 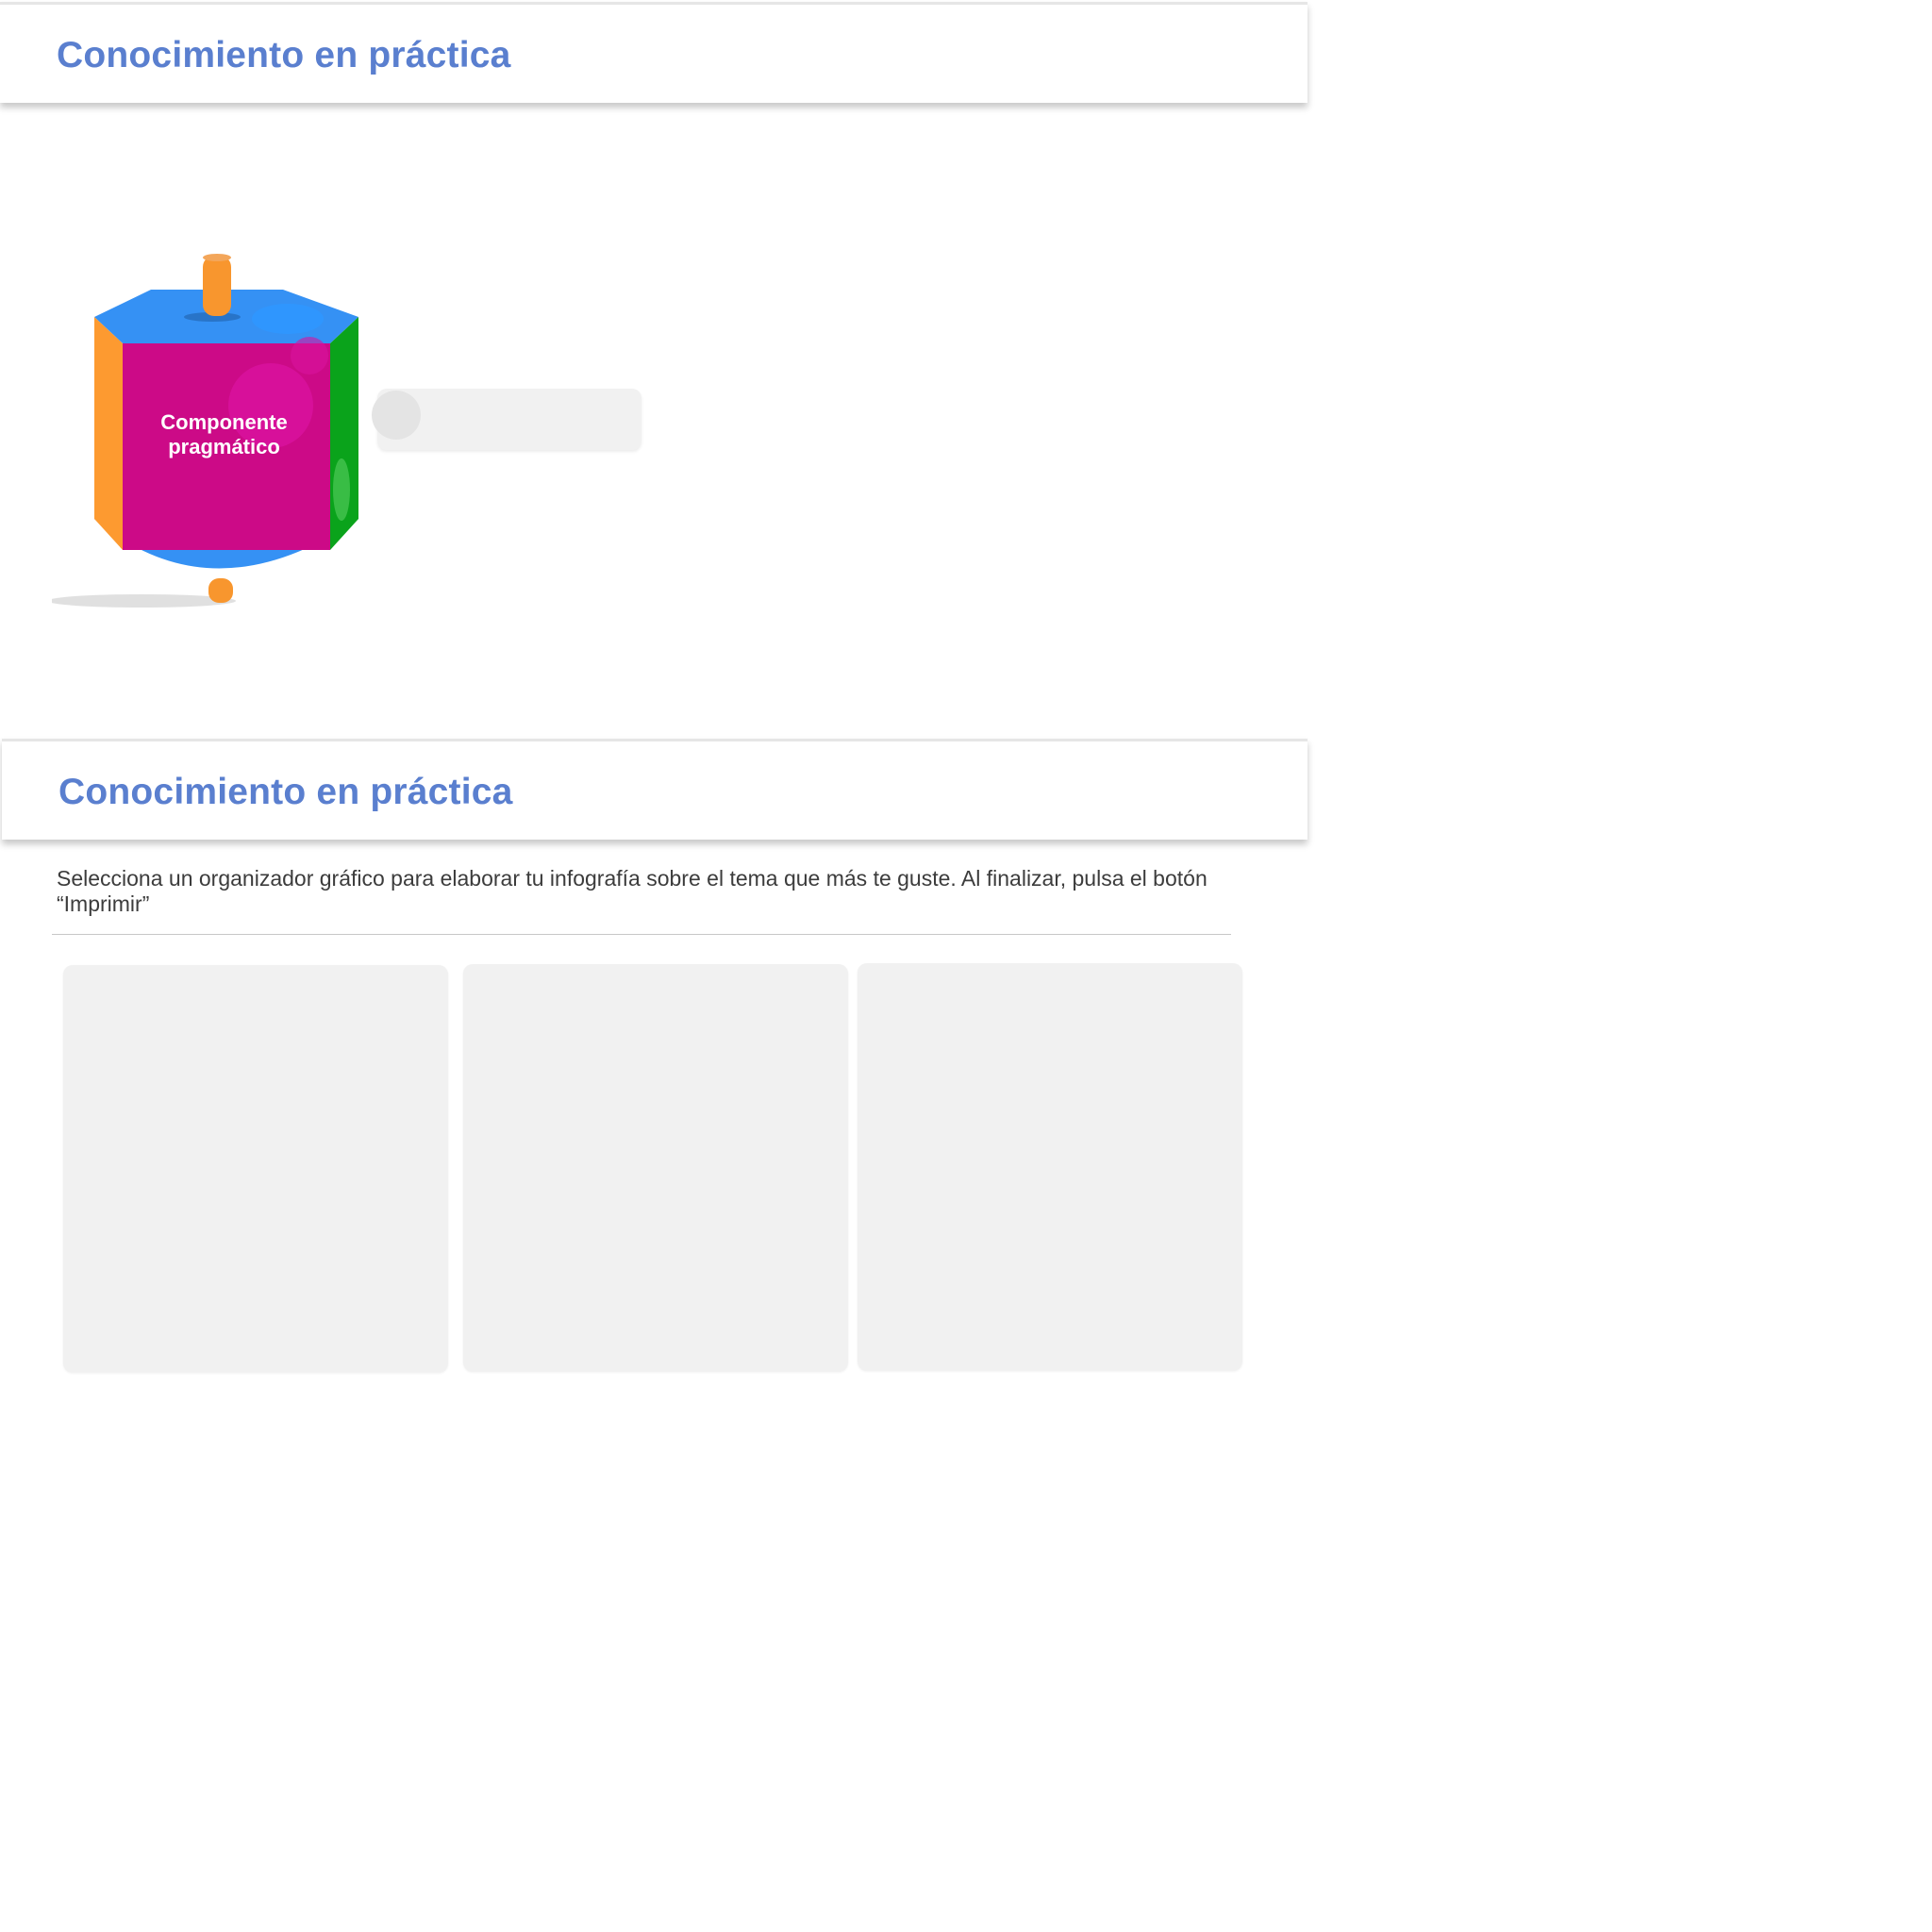 What do you see at coordinates (507, 420) in the screenshot?
I see `result-placeholder` at bounding box center [507, 420].